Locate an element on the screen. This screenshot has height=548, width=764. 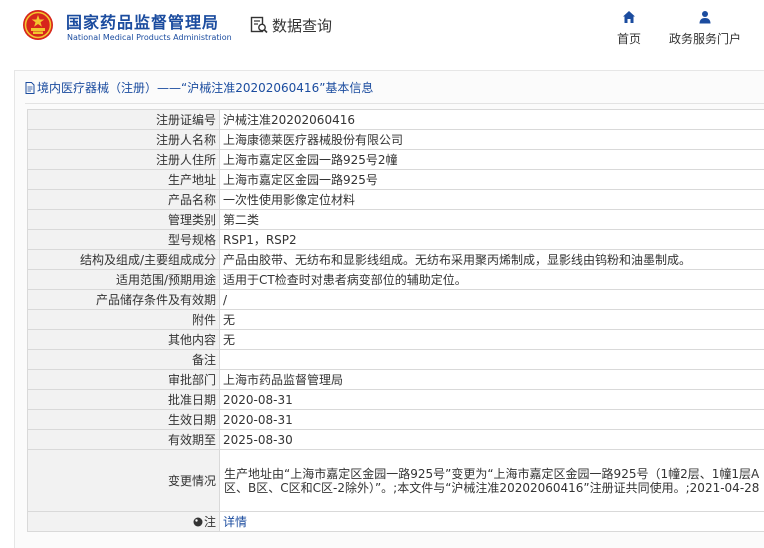
table-row: 附件无 is located at coordinates (396, 320).